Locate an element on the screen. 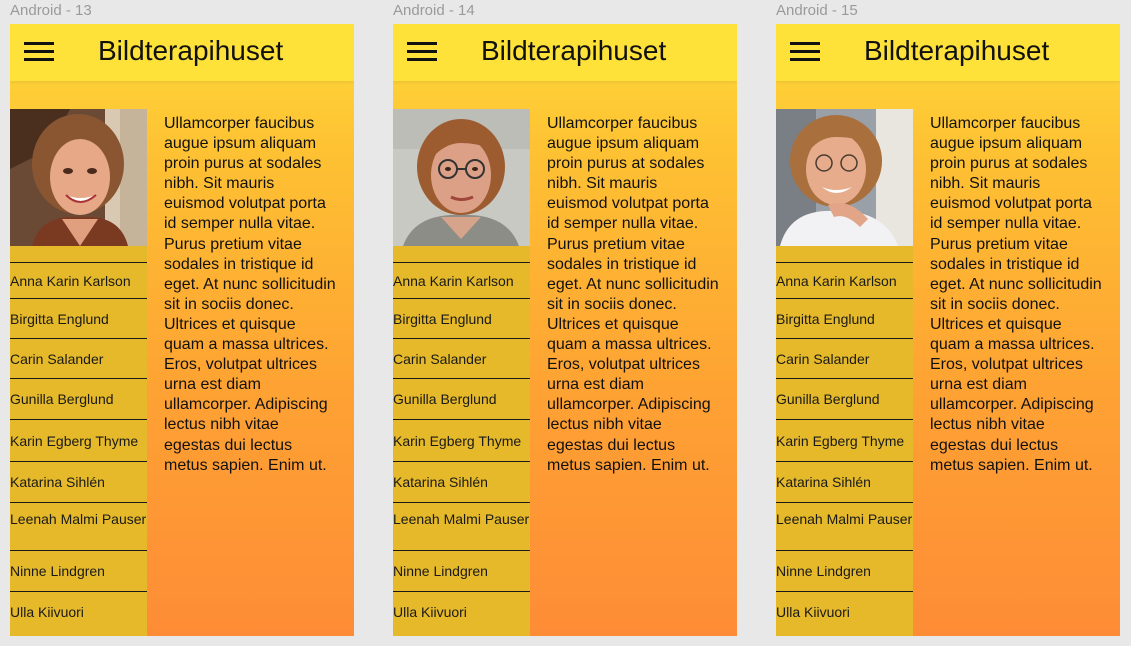 Image resolution: width=1131 pixels, height=646 pixels. frame-label: Android - 14 is located at coordinates (434, 10).